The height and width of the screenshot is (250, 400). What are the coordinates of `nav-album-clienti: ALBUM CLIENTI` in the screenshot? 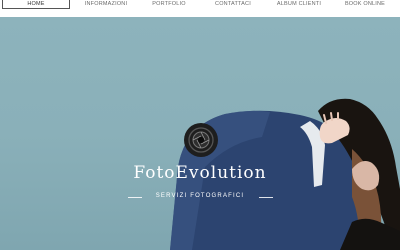 It's located at (299, 4).